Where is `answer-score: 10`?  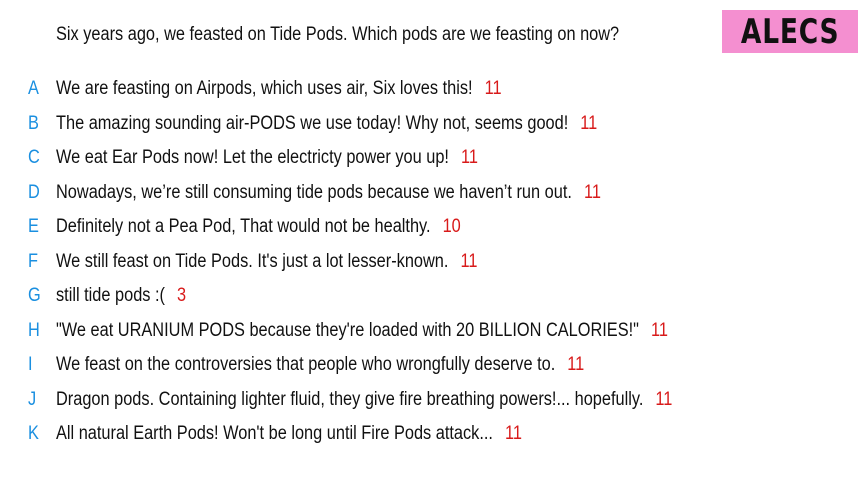 answer-score: 10 is located at coordinates (451, 226).